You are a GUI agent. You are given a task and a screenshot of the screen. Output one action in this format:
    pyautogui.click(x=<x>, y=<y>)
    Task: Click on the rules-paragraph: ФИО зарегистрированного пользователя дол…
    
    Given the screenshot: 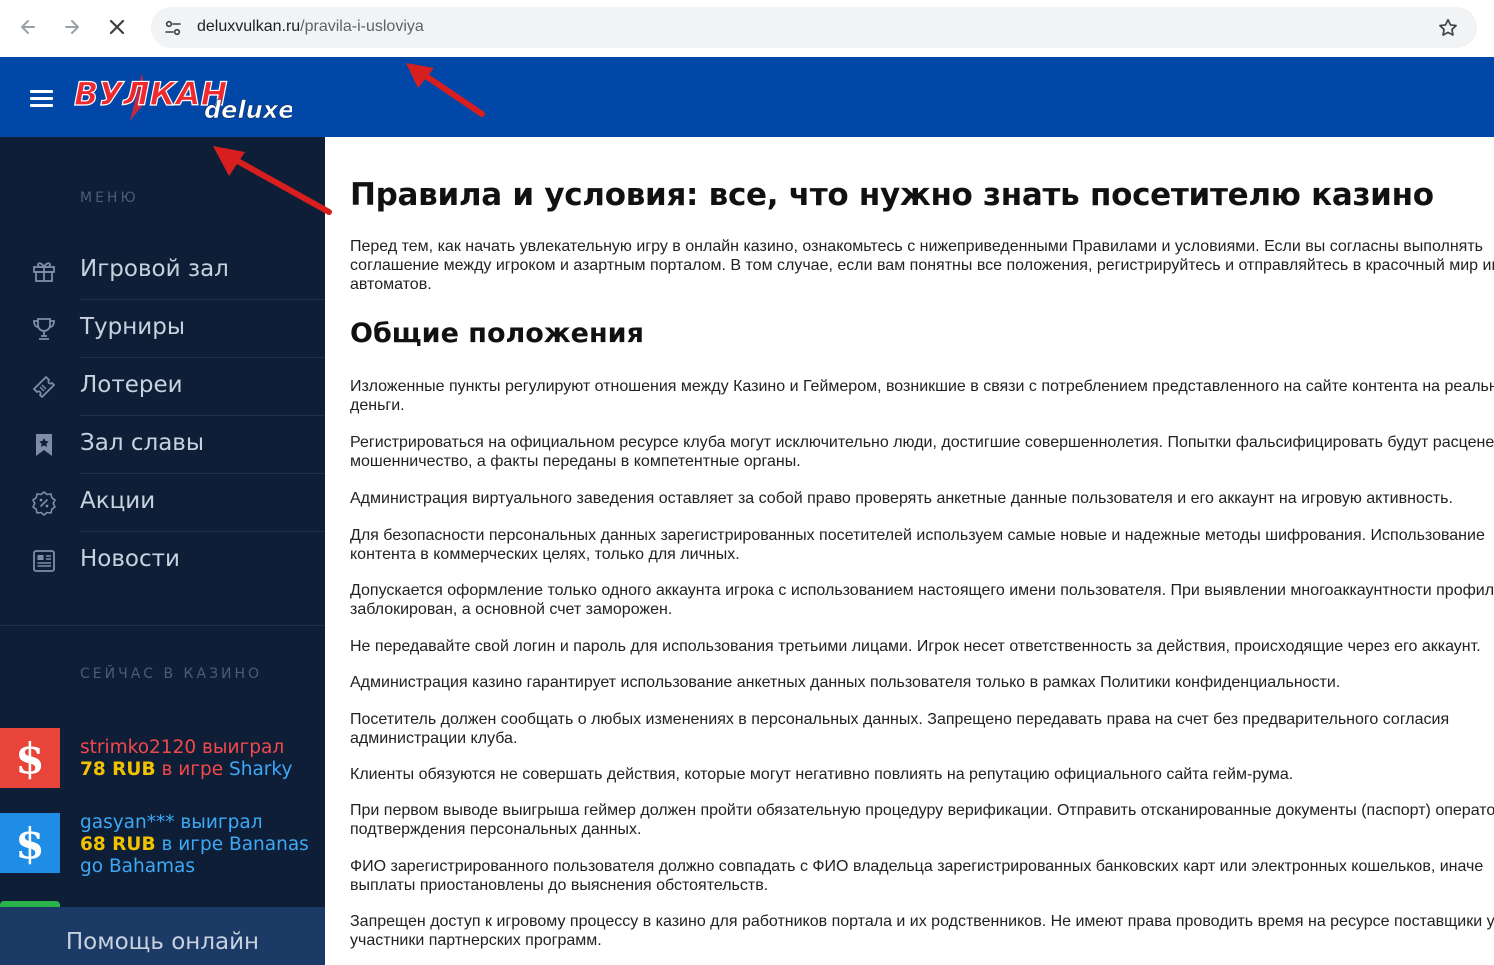 What is the action you would take?
    pyautogui.click(x=917, y=876)
    